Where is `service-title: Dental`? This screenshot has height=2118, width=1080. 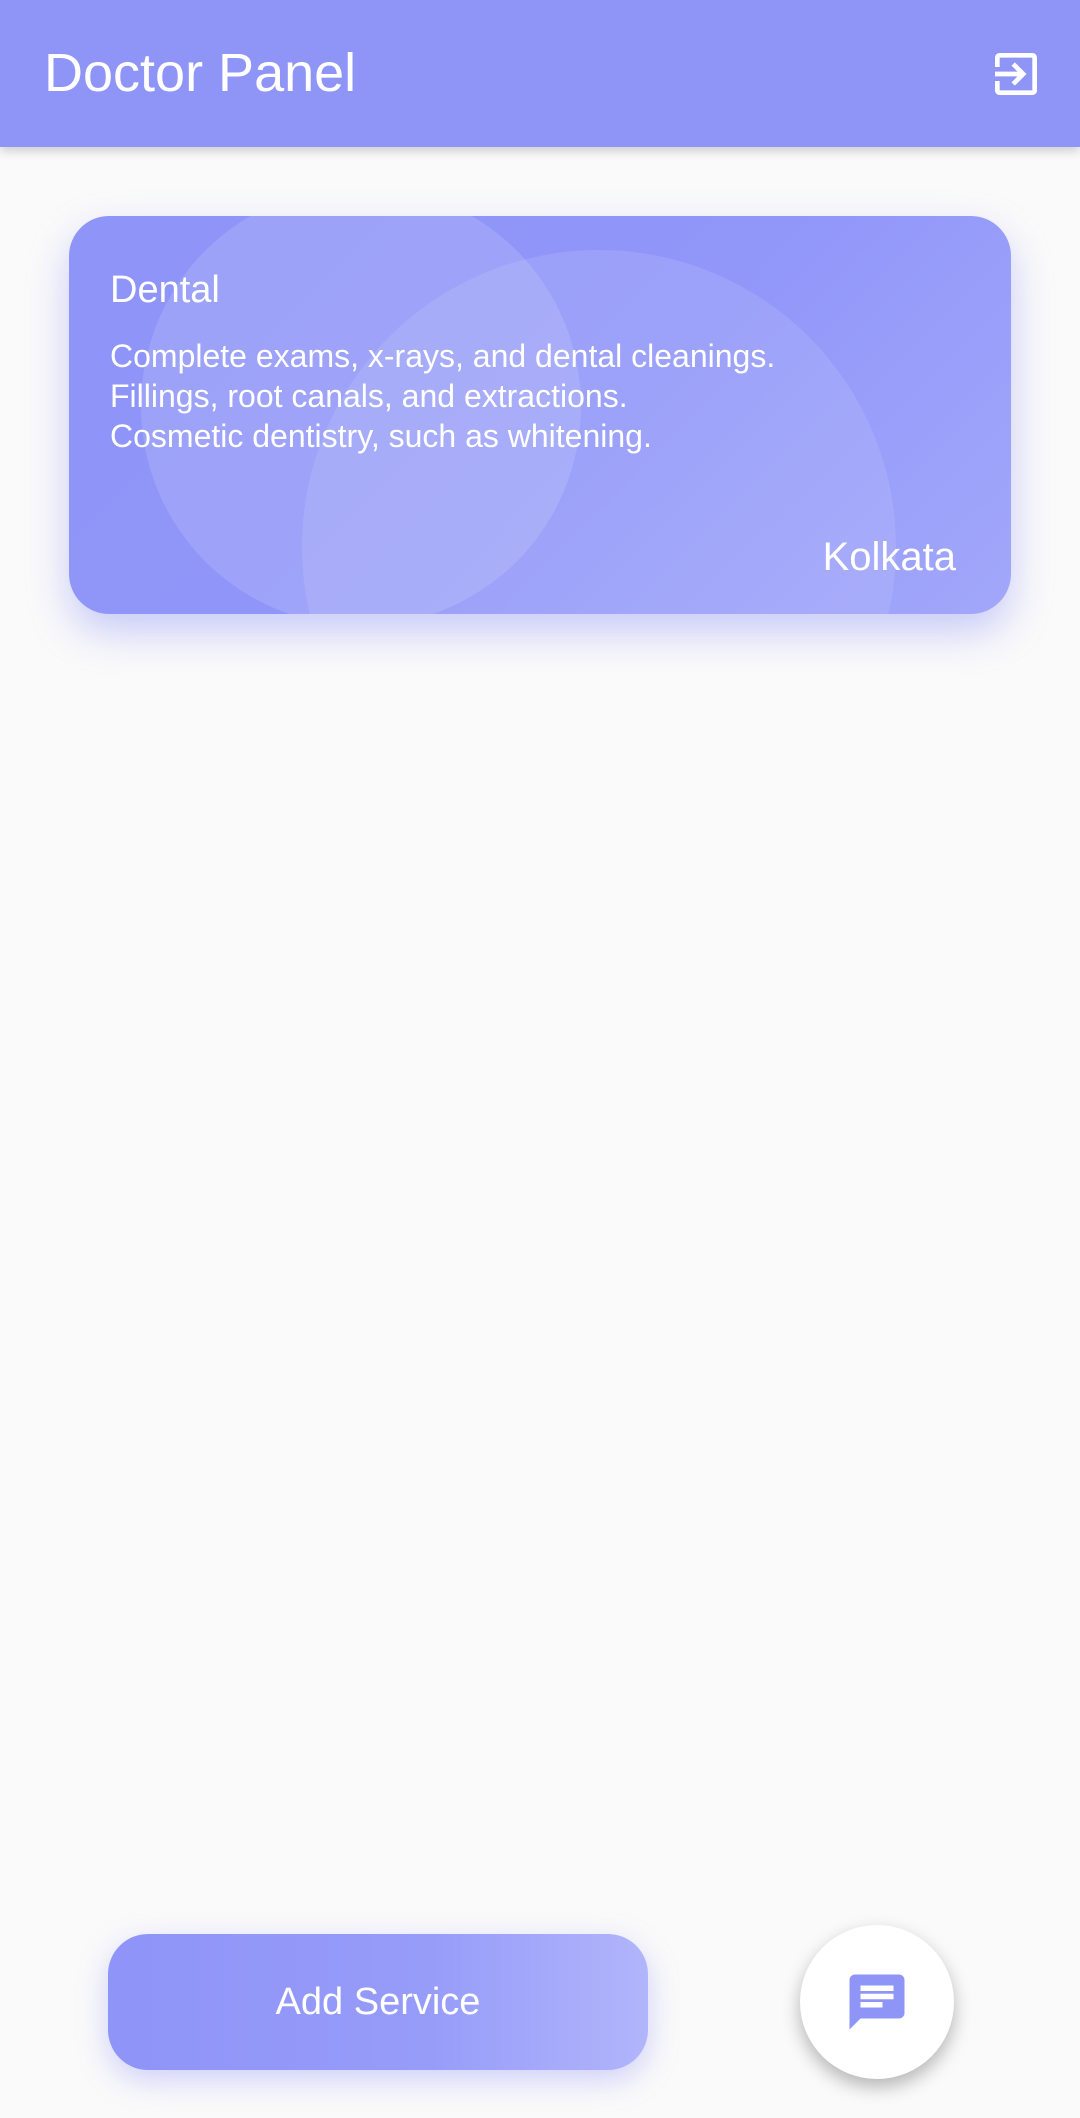 service-title: Dental is located at coordinates (165, 290).